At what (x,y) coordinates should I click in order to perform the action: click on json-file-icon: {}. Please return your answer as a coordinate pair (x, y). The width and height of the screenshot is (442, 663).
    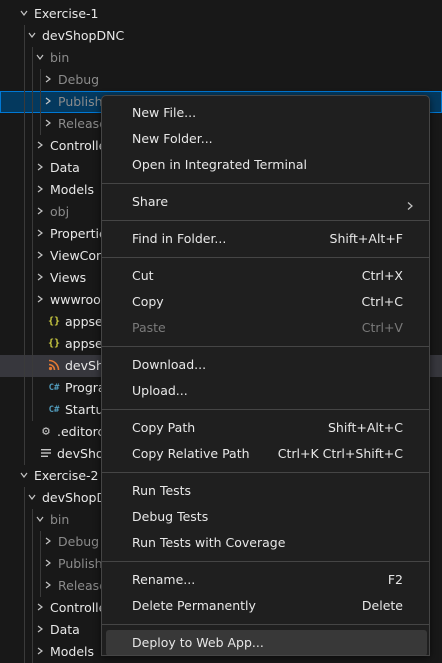
    Looking at the image, I should click on (54, 321).